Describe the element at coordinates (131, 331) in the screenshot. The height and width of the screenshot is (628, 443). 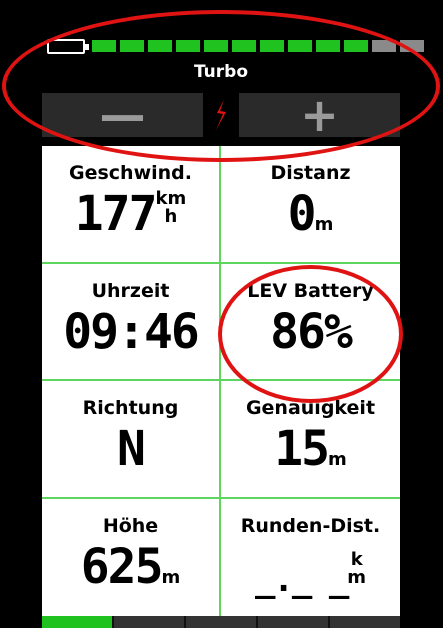
I see `field-value: 09:46` at that location.